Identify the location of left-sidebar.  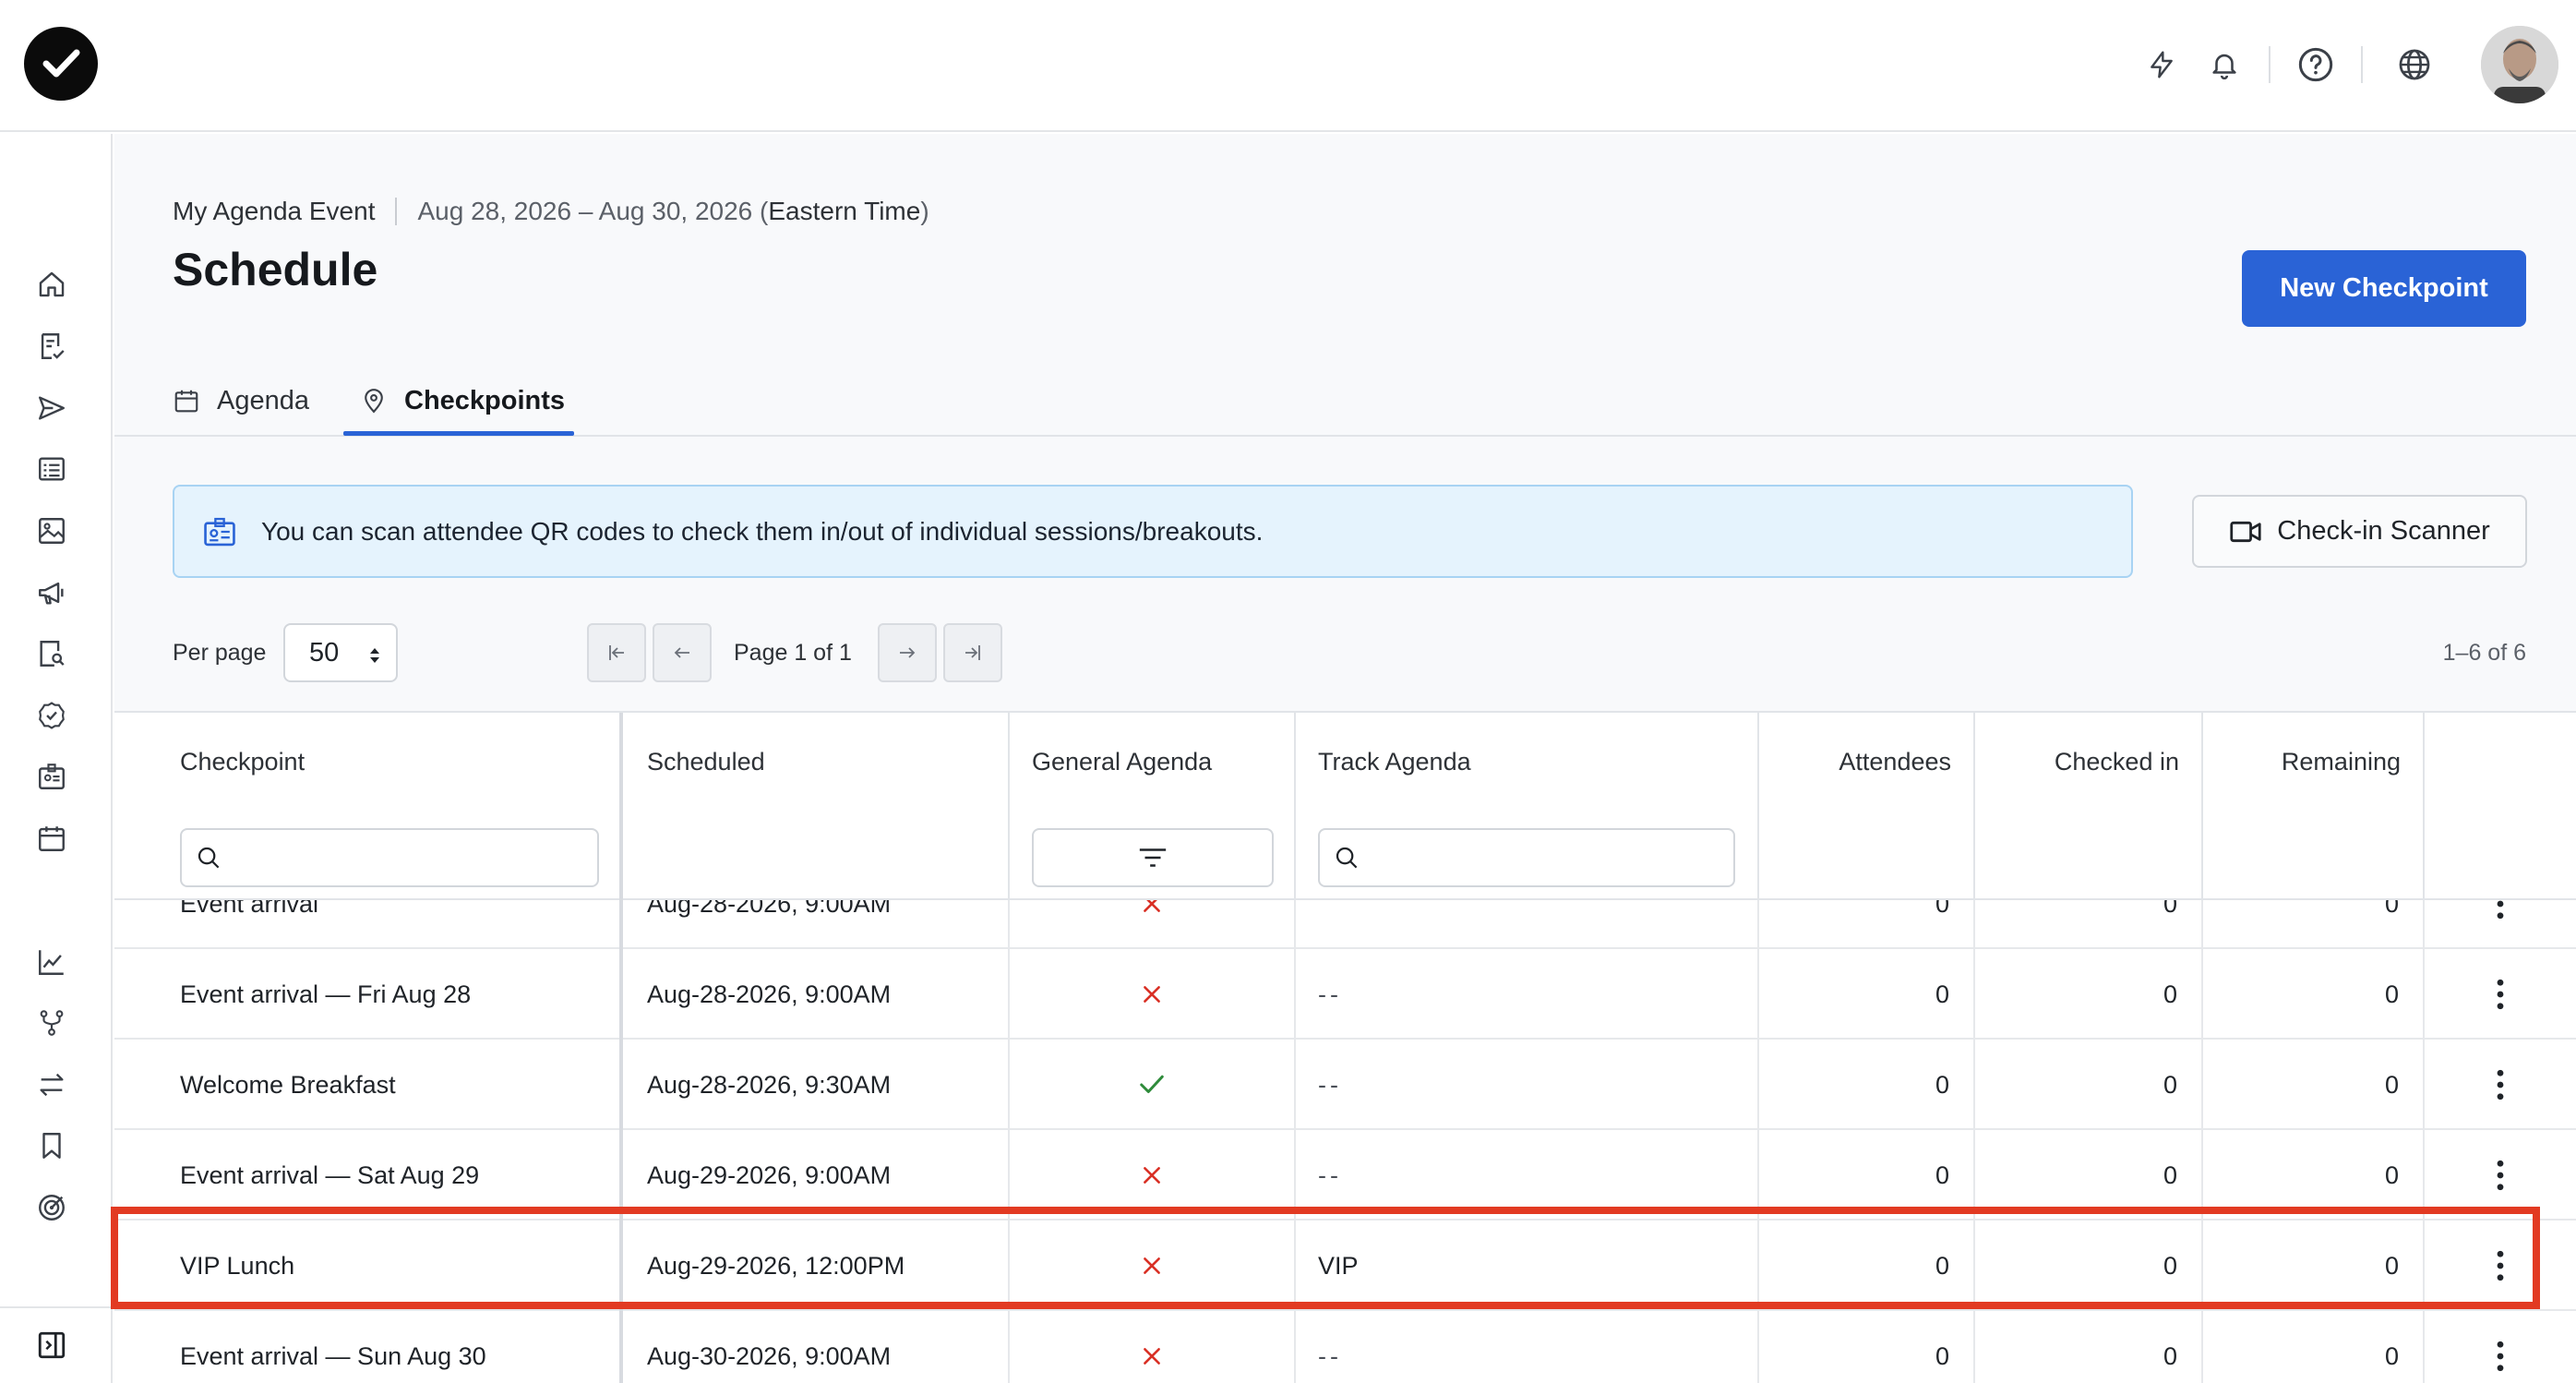
(57, 758).